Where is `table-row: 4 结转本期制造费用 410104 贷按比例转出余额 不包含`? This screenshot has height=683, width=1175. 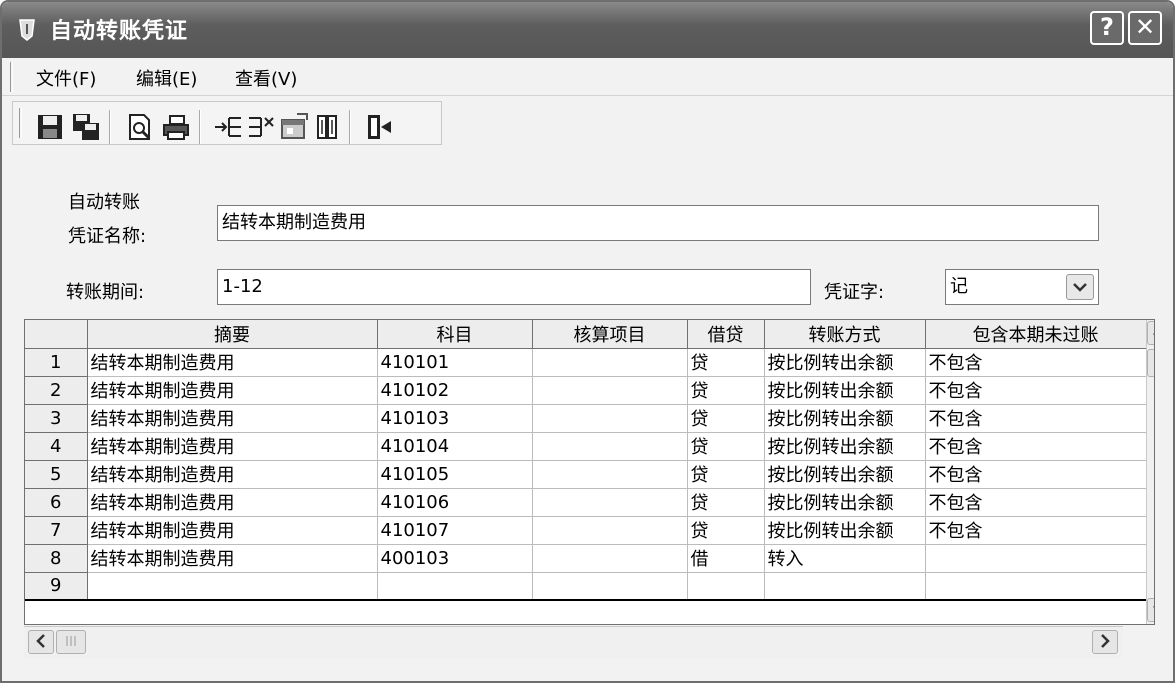
table-row: 4 结转本期制造费用 410104 贷按比例转出余额 不包含 is located at coordinates (586, 446).